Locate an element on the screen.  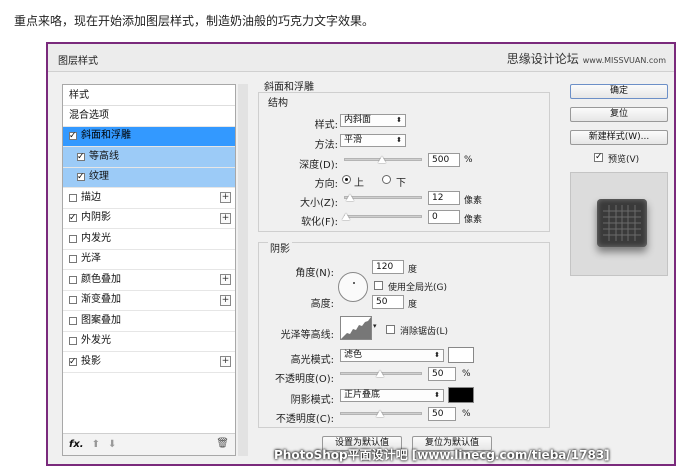
angle-dial is located at coordinates (353, 287).